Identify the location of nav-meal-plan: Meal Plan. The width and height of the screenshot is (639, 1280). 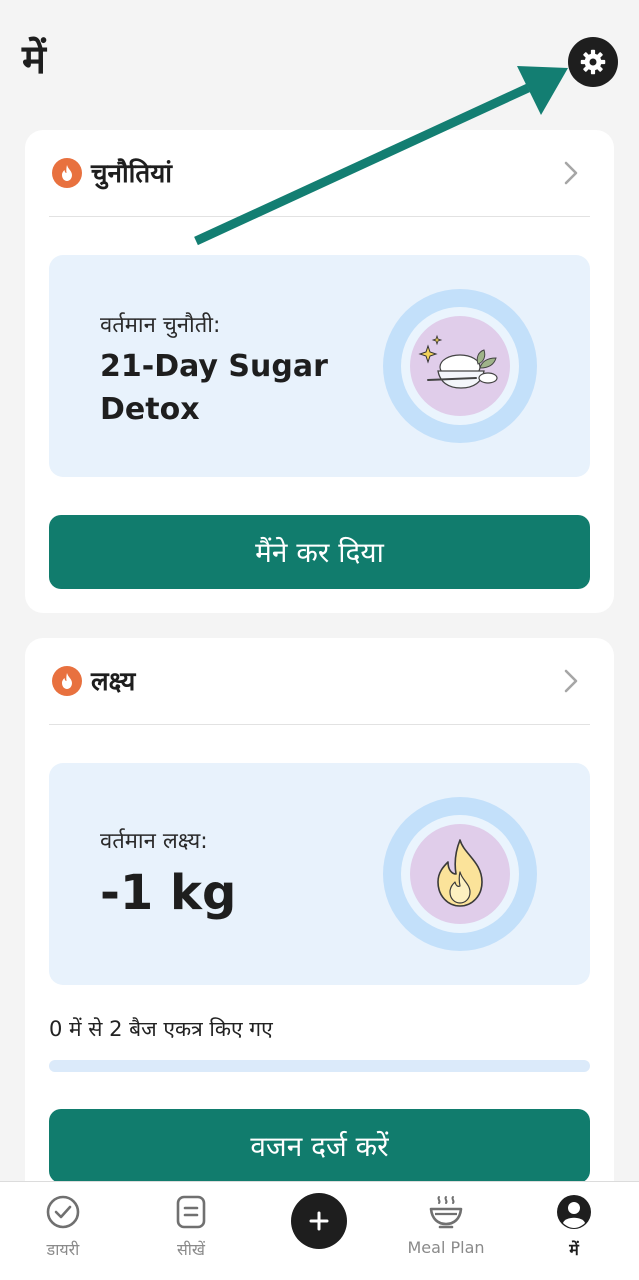
(446, 1232).